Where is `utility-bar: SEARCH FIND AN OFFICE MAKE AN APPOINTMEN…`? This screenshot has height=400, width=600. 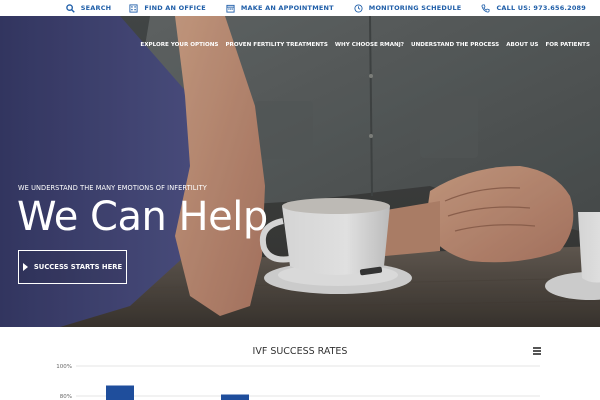
utility-bar: SEARCH FIND AN OFFICE MAKE AN APPOINTMEN… is located at coordinates (300, 8).